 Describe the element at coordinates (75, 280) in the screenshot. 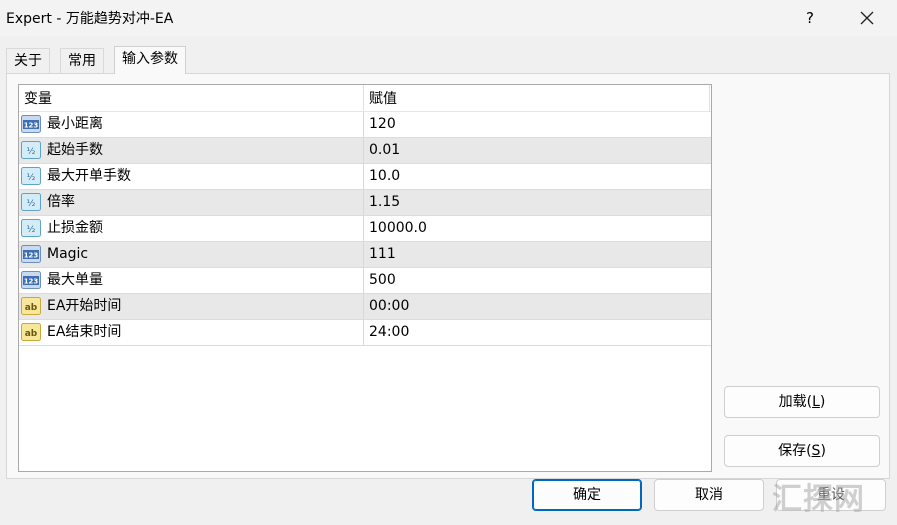

I see `parameter-name: 最大单量` at that location.